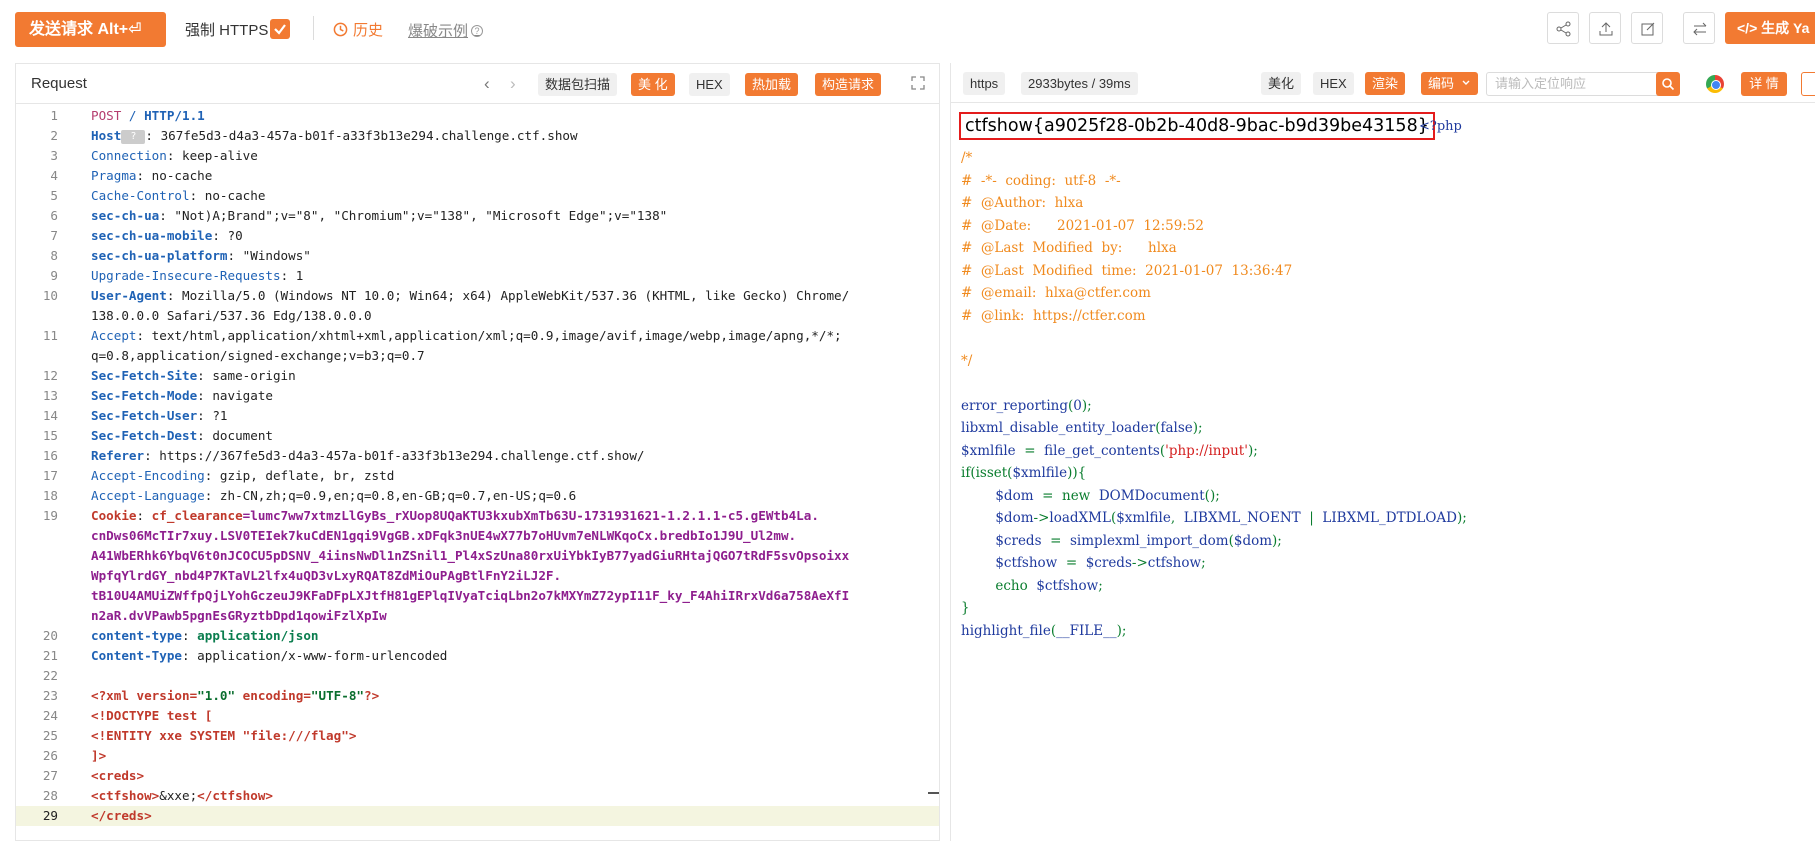 The height and width of the screenshot is (851, 1815). What do you see at coordinates (1281, 83) in the screenshot?
I see `response-beautify-button: 美化` at bounding box center [1281, 83].